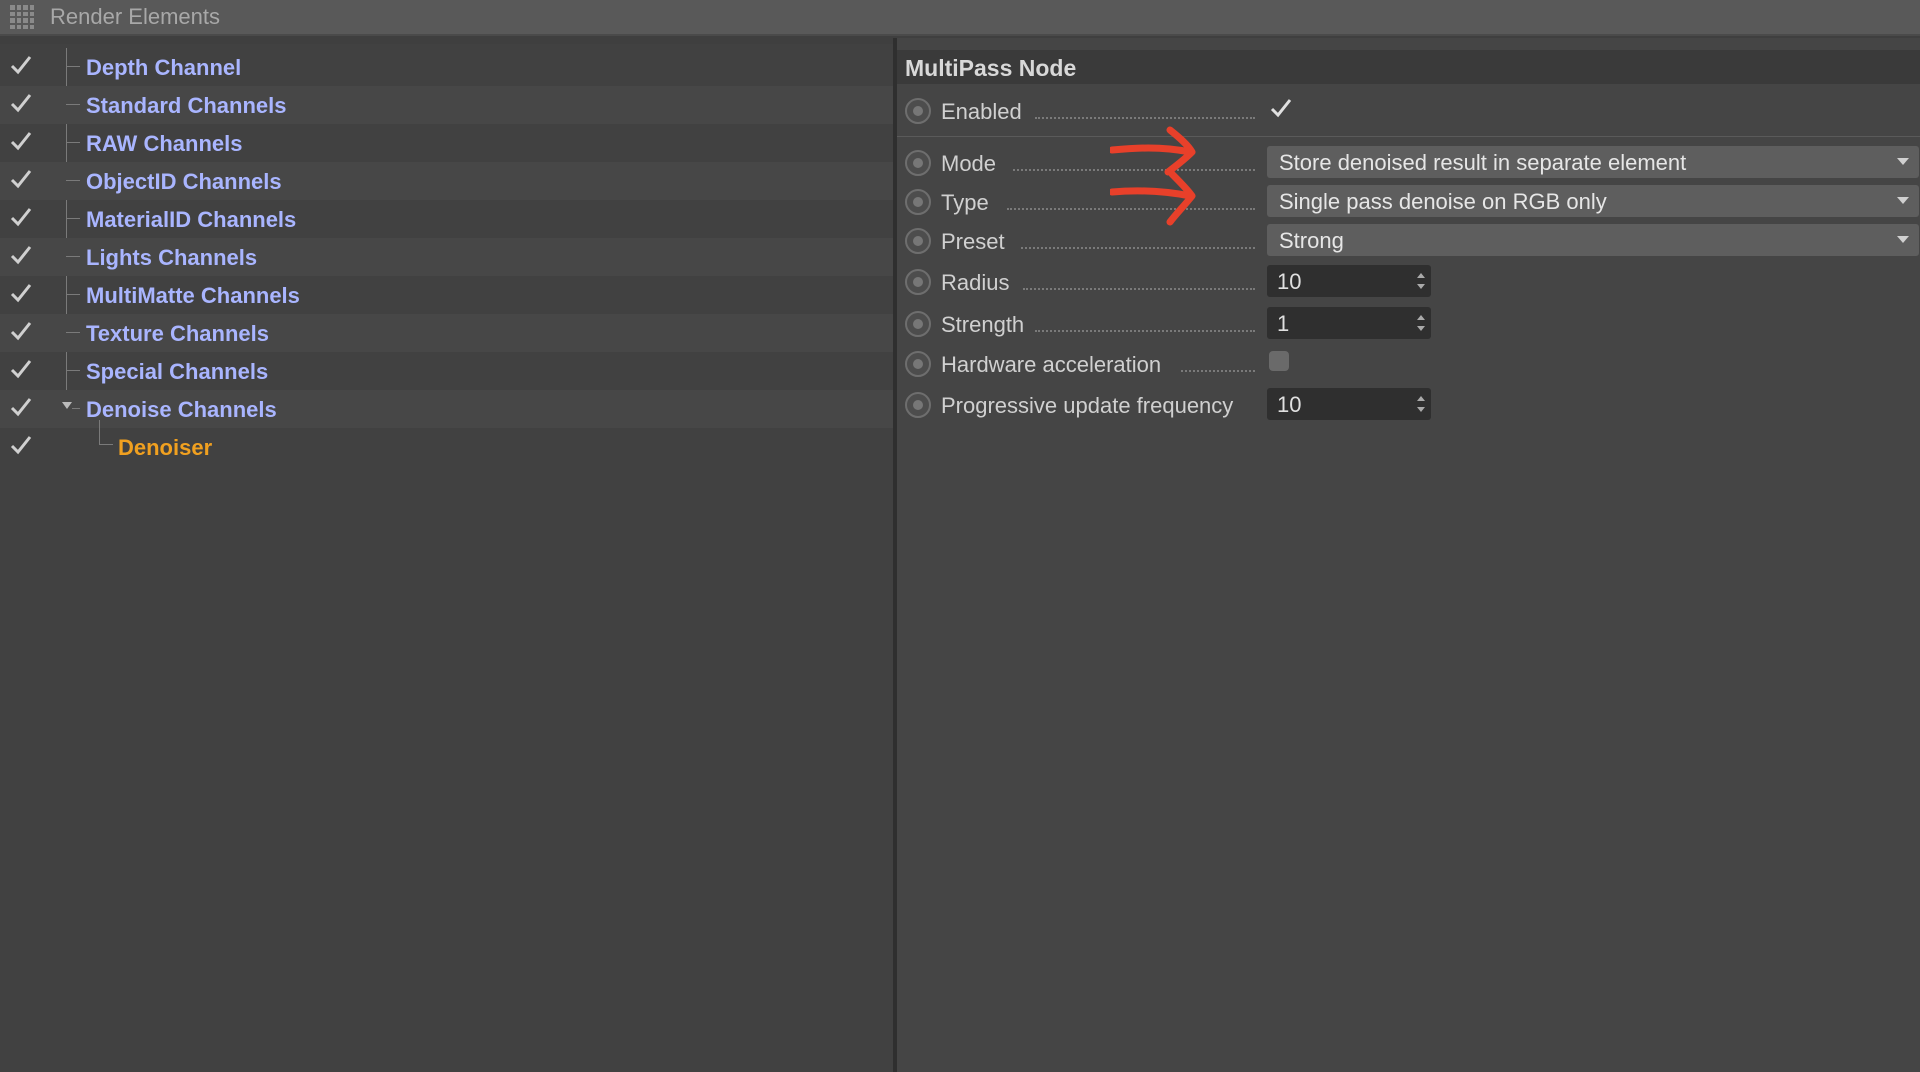 Image resolution: width=1920 pixels, height=1072 pixels. I want to click on red-arrows-annotation, so click(1153, 176).